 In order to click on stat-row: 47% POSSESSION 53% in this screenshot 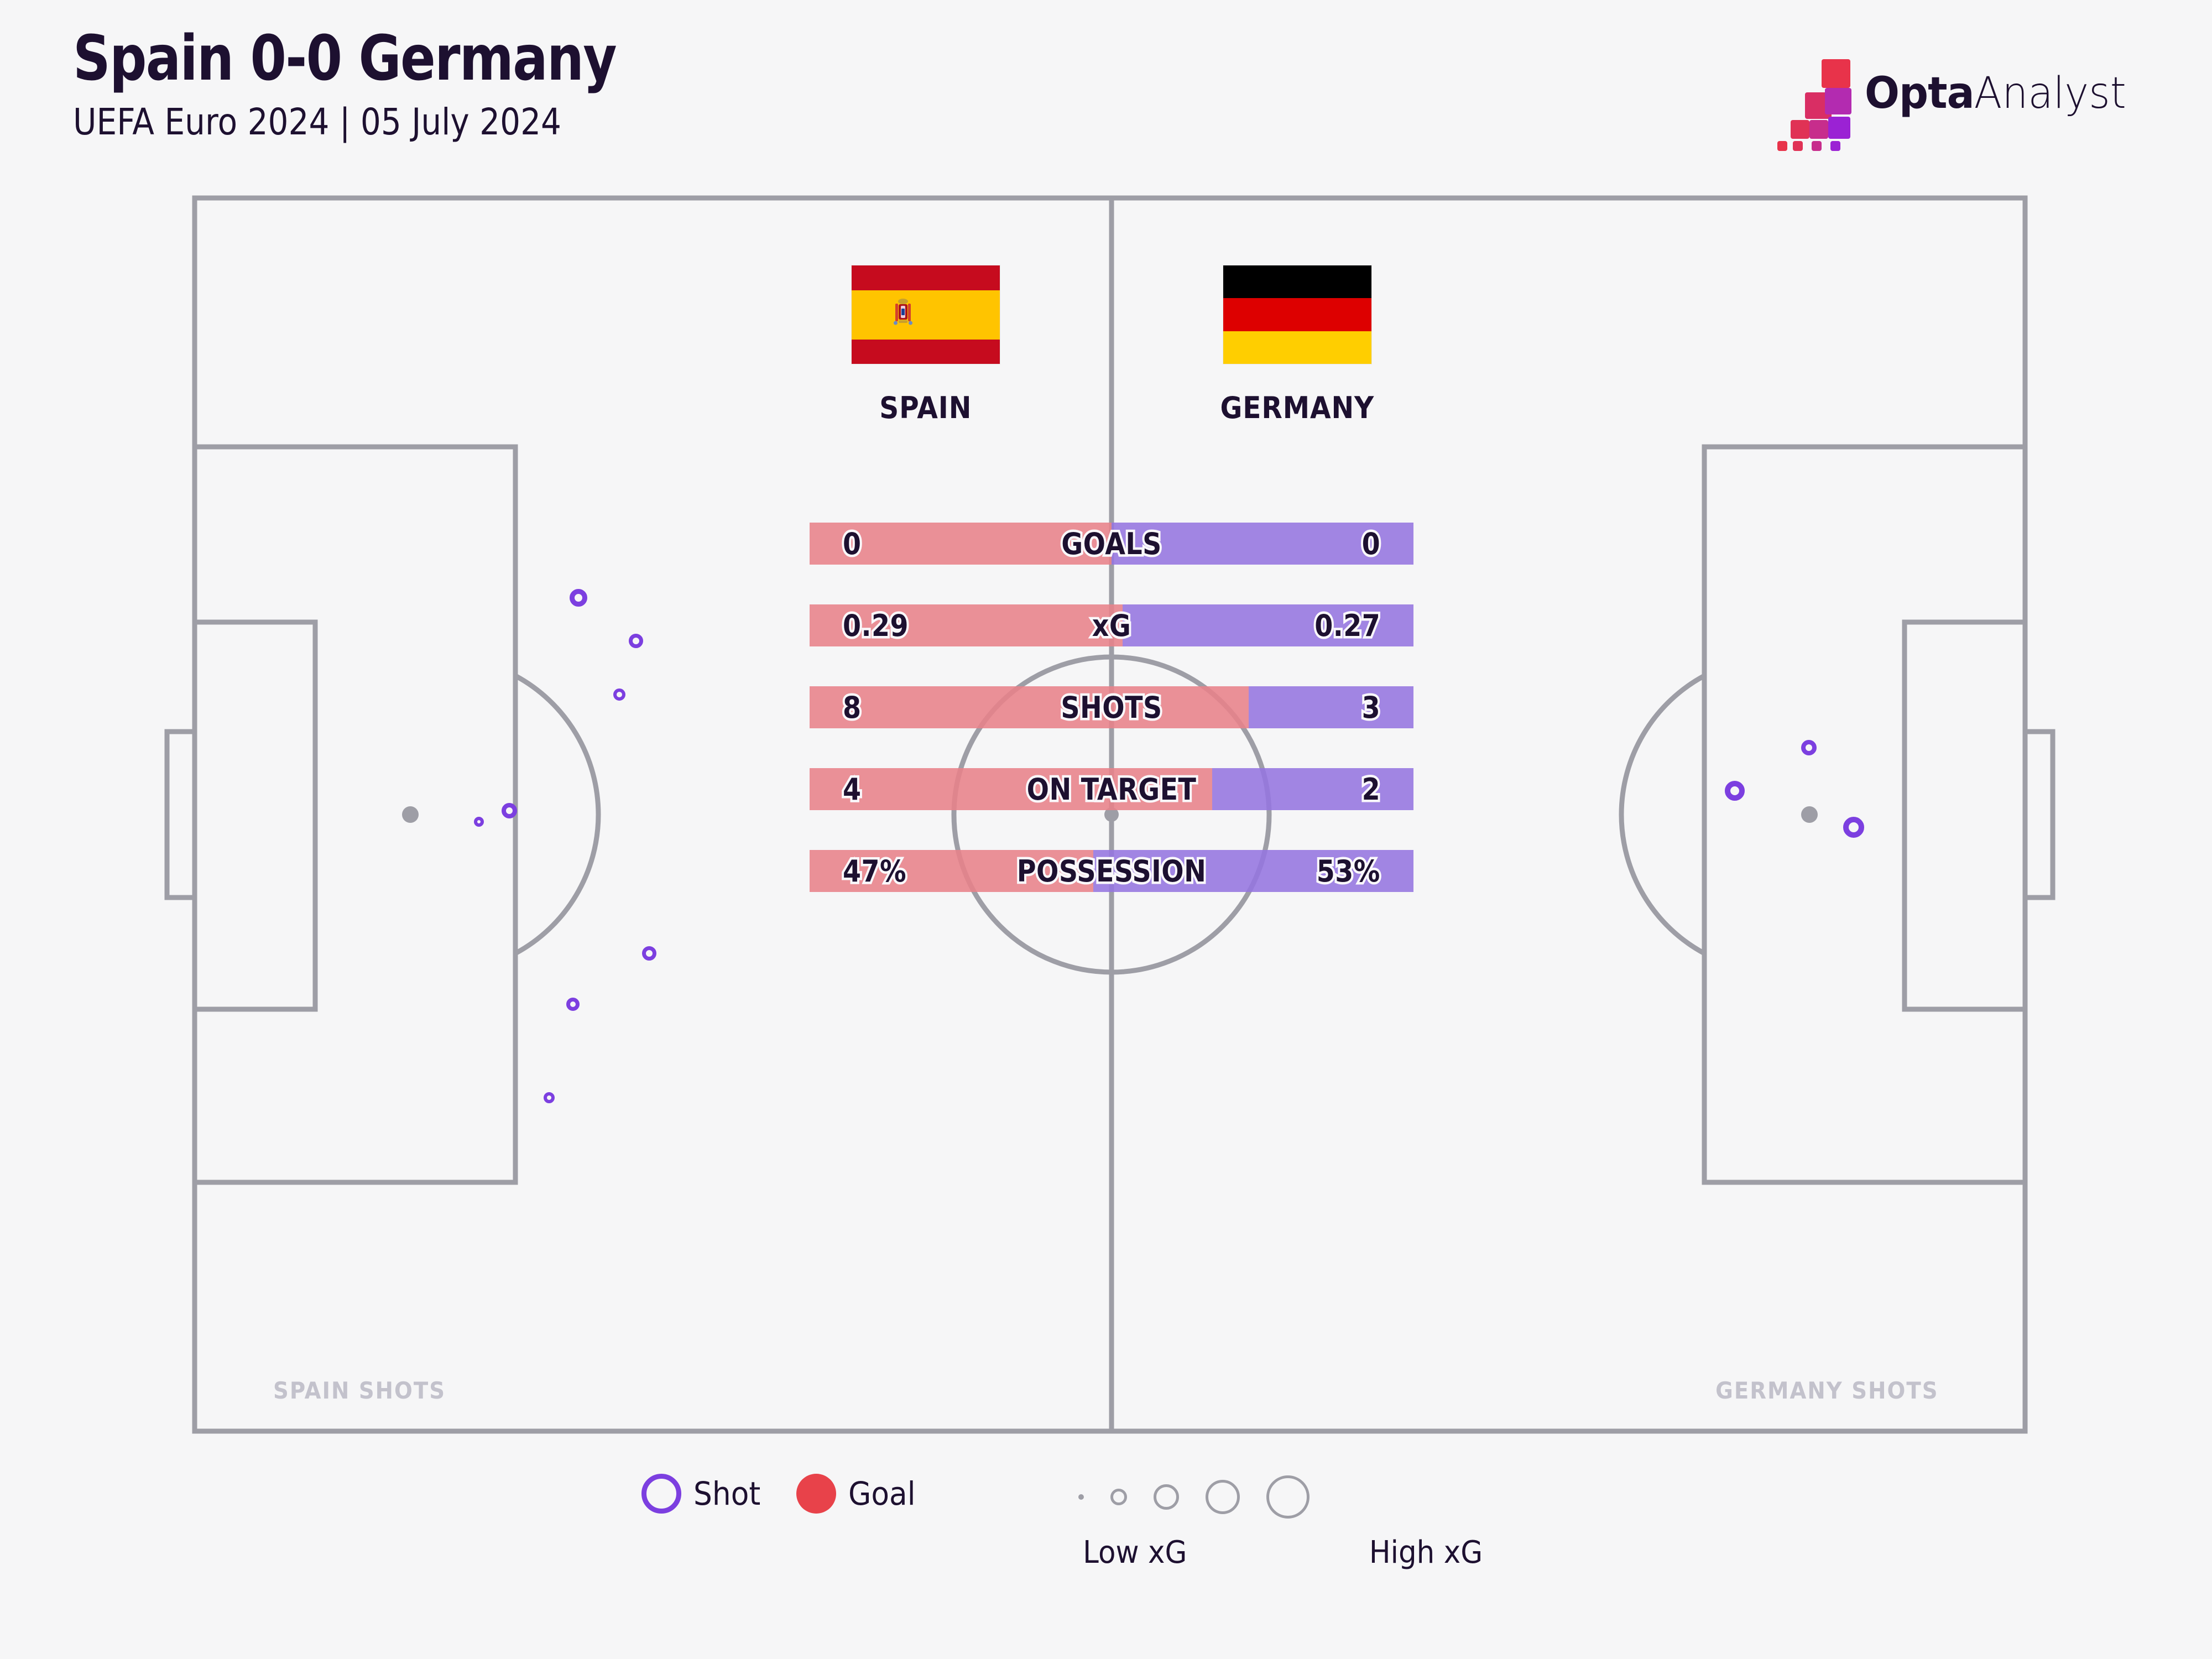, I will do `click(1112, 871)`.